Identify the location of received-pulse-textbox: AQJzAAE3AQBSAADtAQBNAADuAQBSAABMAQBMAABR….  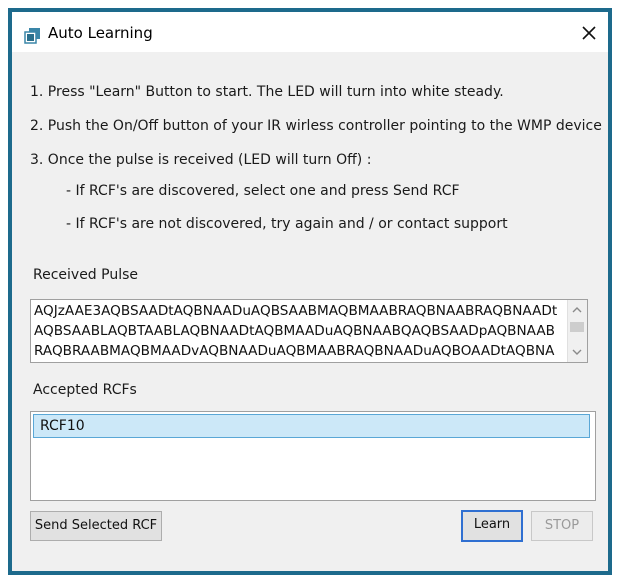
(309, 331).